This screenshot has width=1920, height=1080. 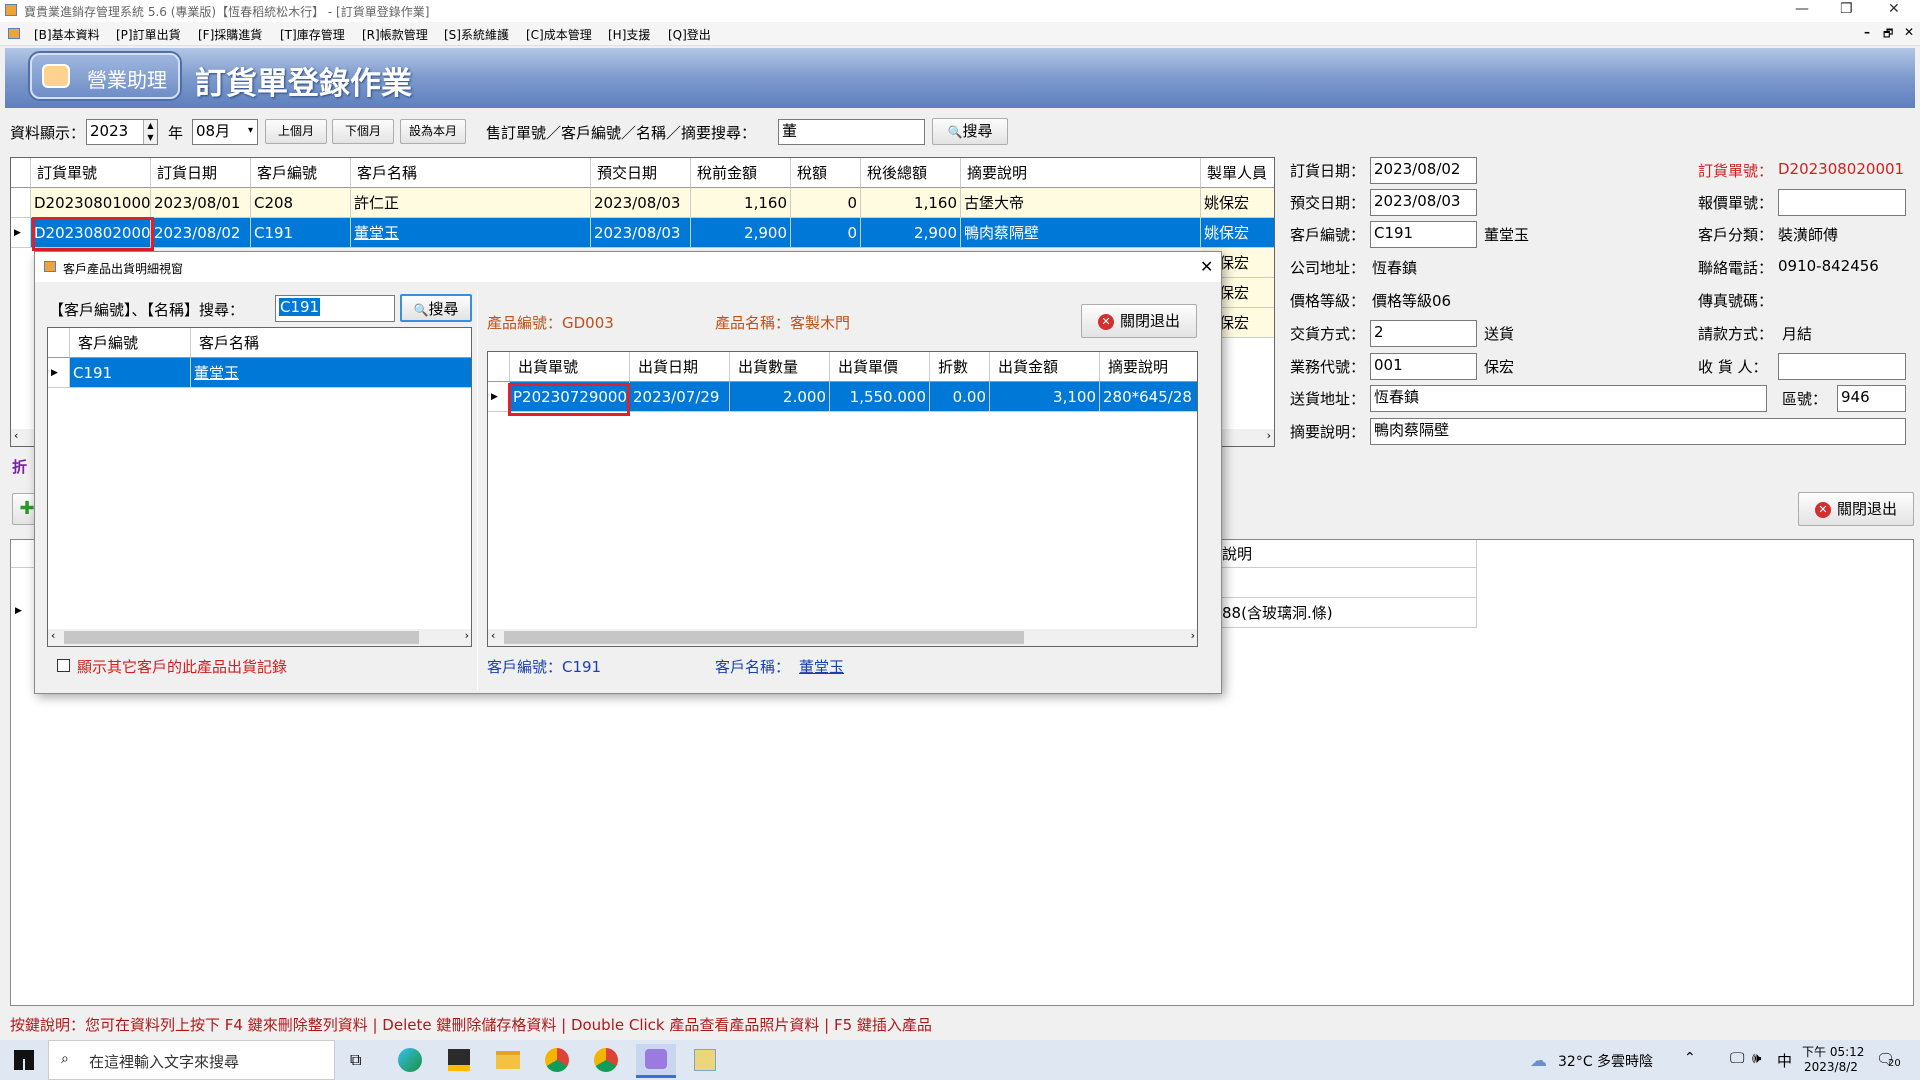 I want to click on cell-order-date: 2023/08/01, so click(x=201, y=203).